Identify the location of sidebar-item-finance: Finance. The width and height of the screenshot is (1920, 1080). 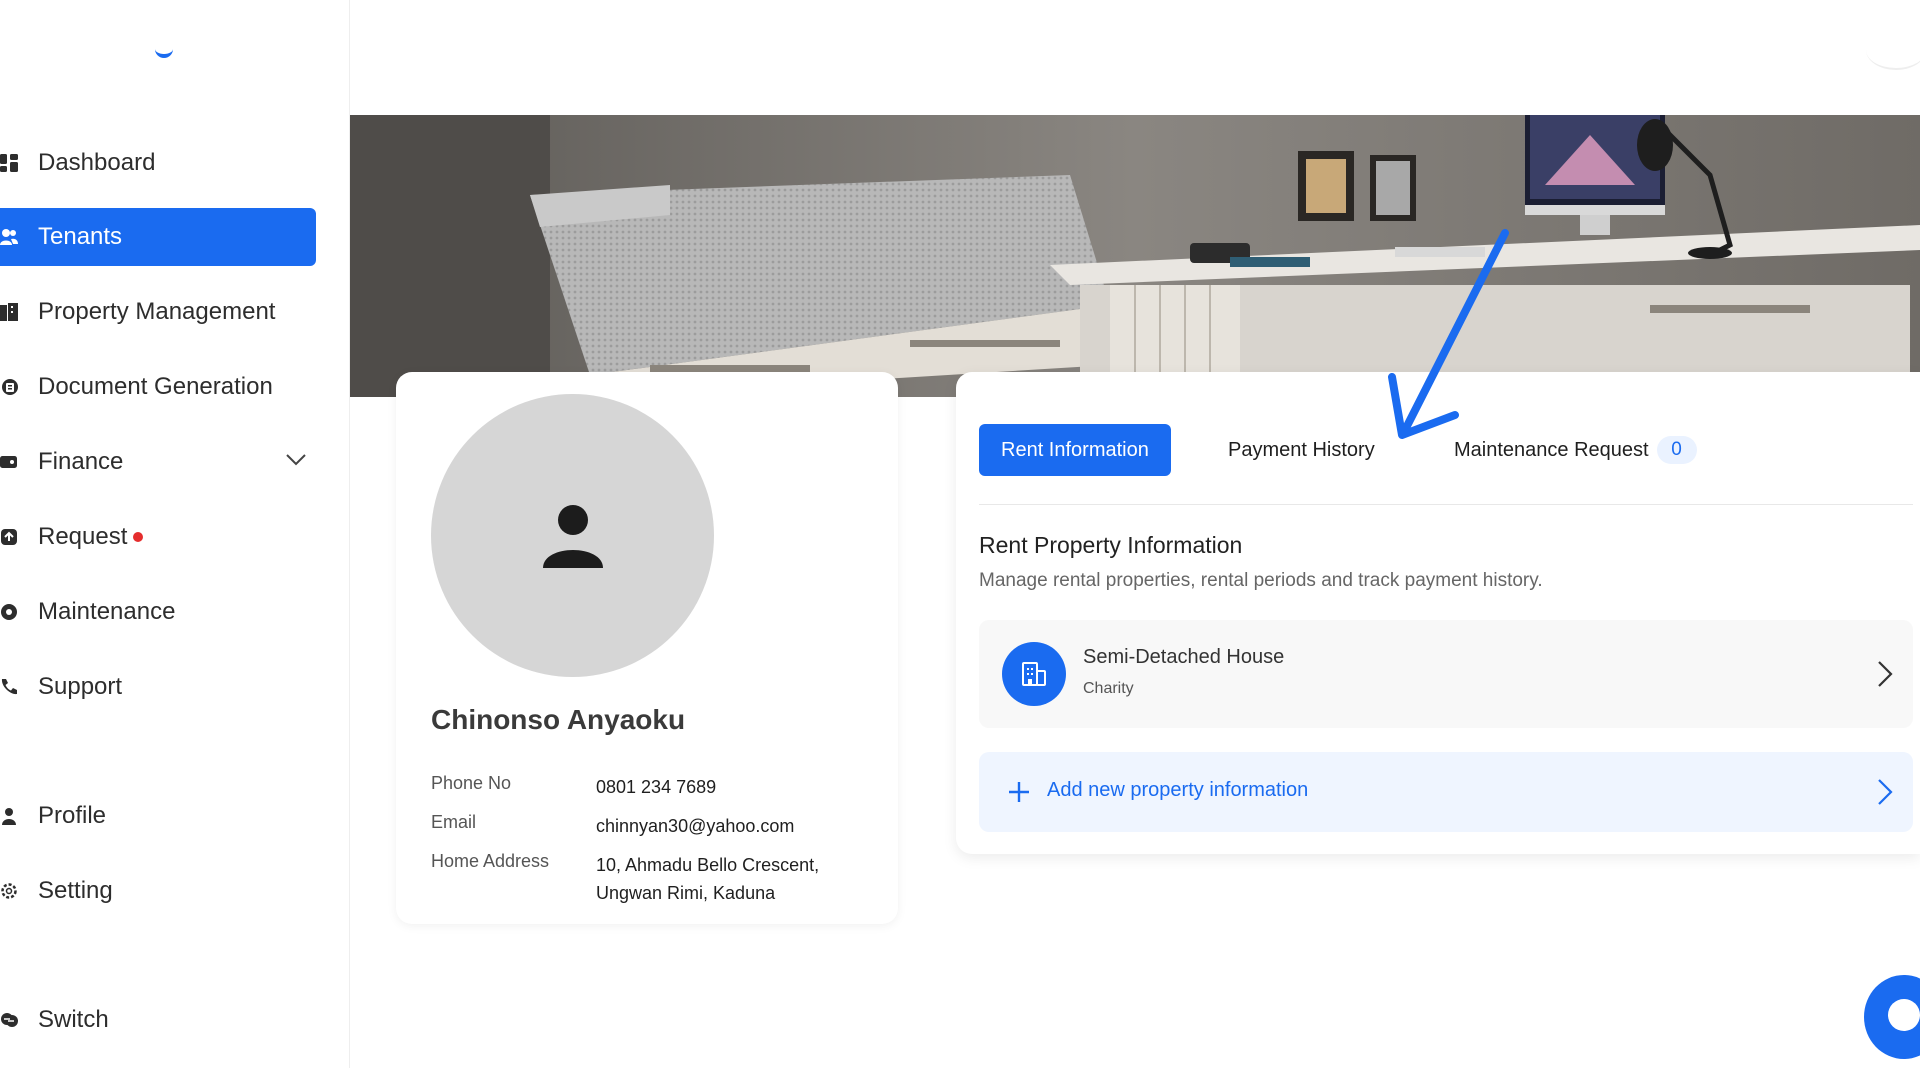
(158, 462).